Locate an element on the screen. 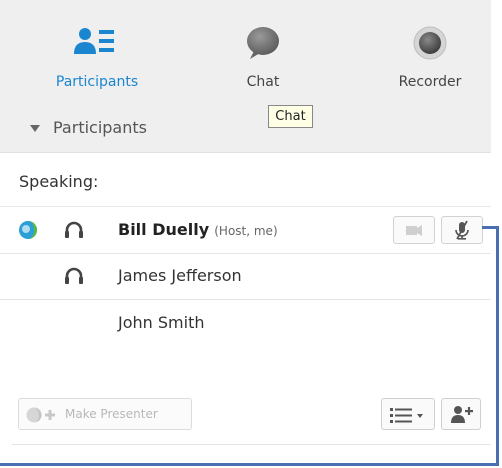  status-icon is located at coordinates (28, 232).